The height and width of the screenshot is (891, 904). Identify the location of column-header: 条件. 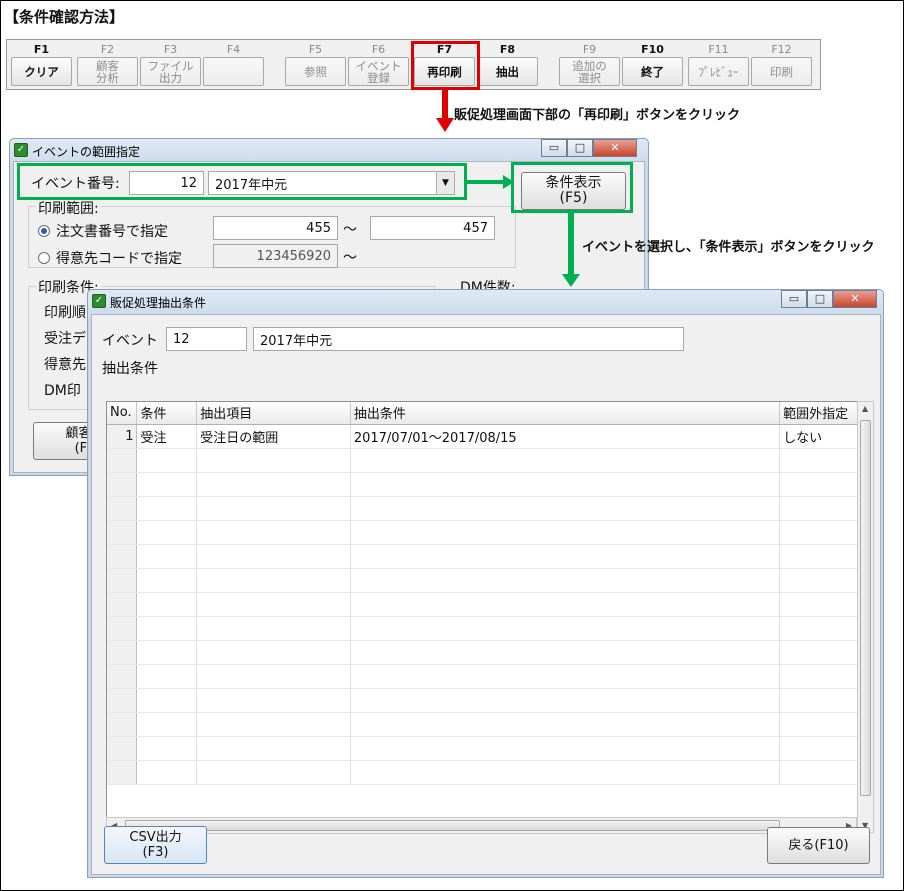
(167, 413).